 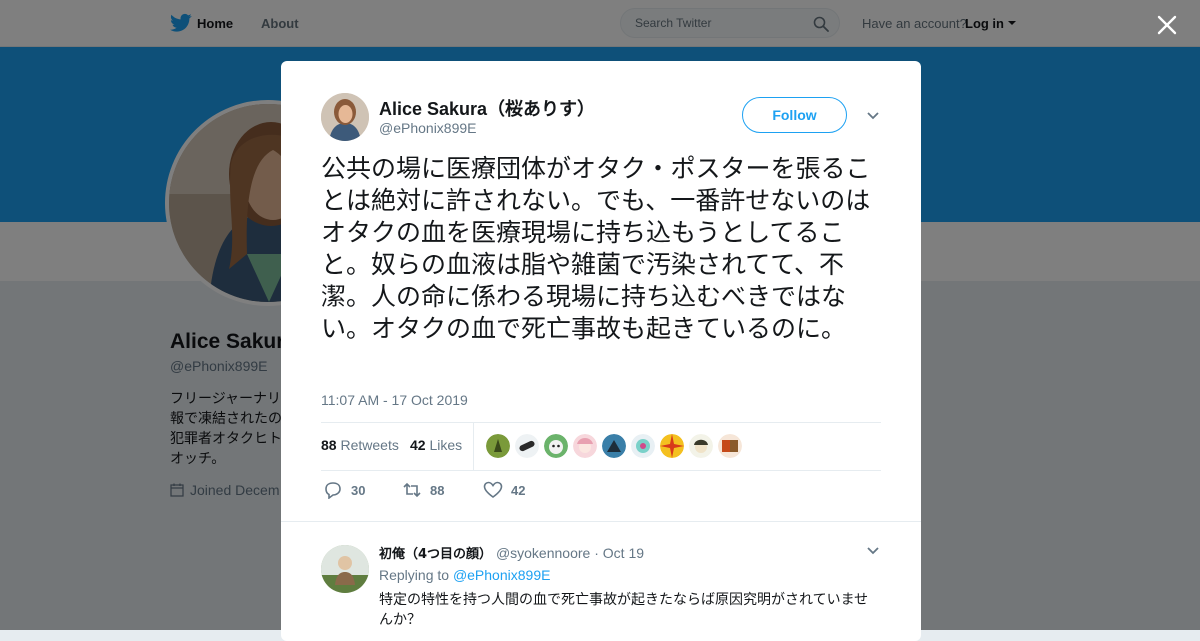 I want to click on reply-author-photo, so click(x=345, y=569).